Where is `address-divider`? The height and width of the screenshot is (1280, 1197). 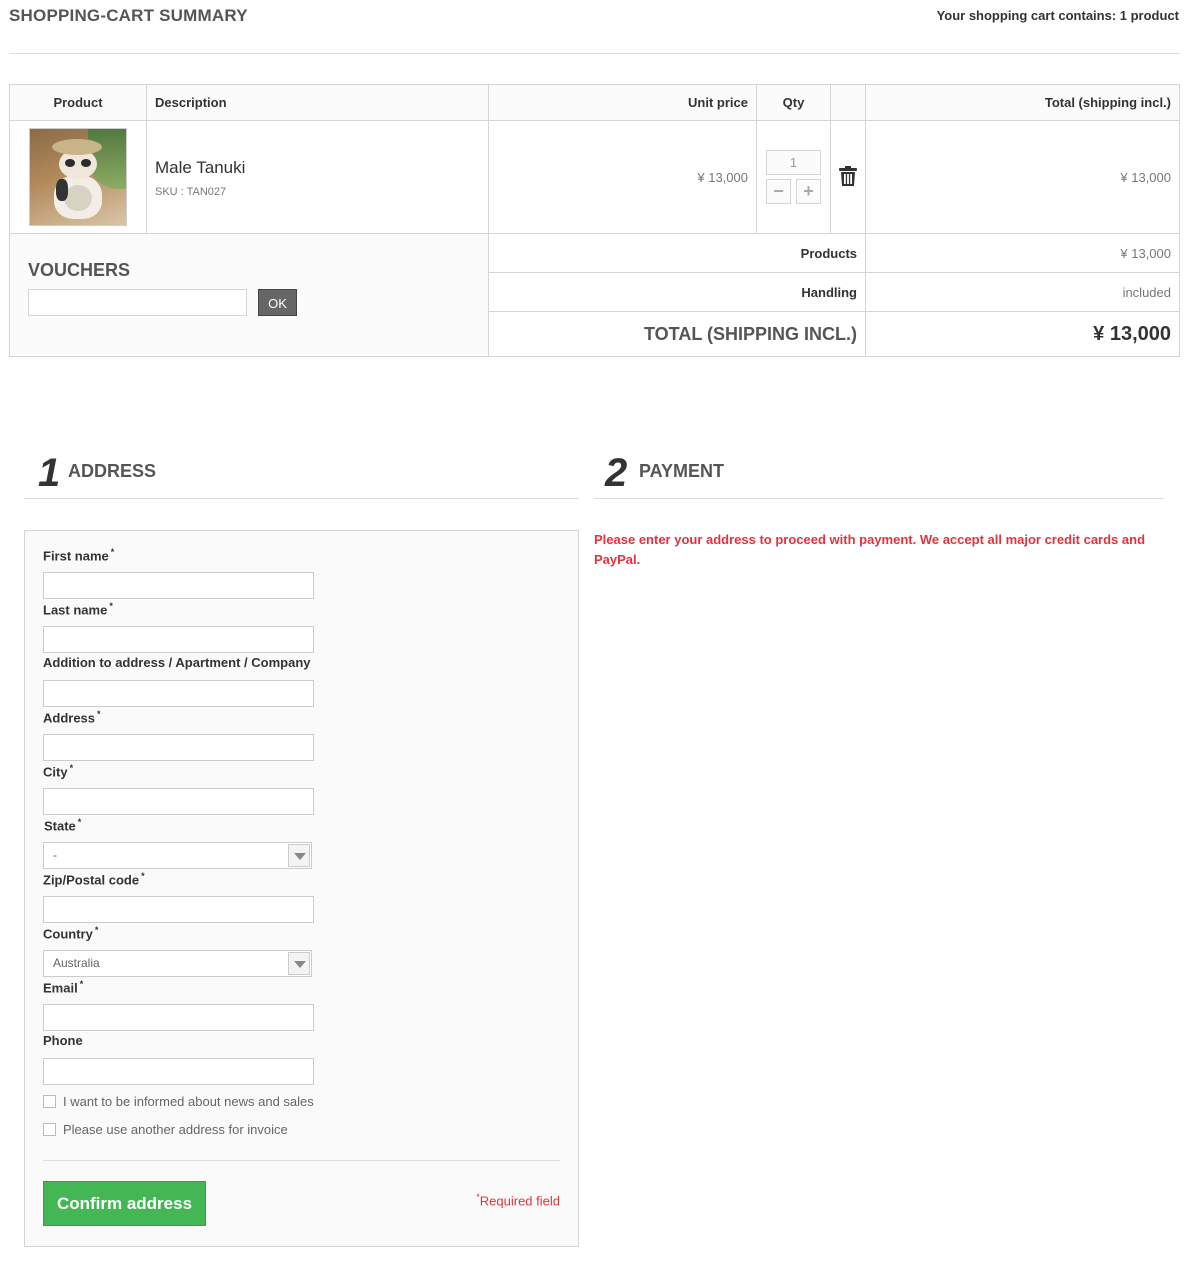 address-divider is located at coordinates (301, 498).